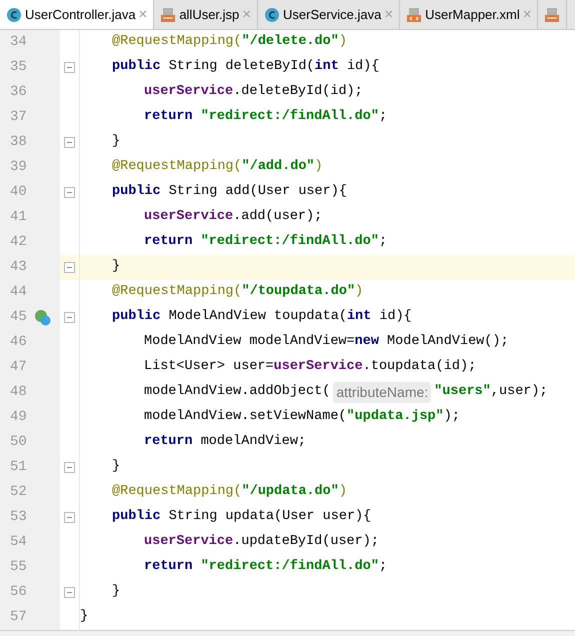 The height and width of the screenshot is (636, 575). I want to click on spring-bean-icon, so click(43, 317).